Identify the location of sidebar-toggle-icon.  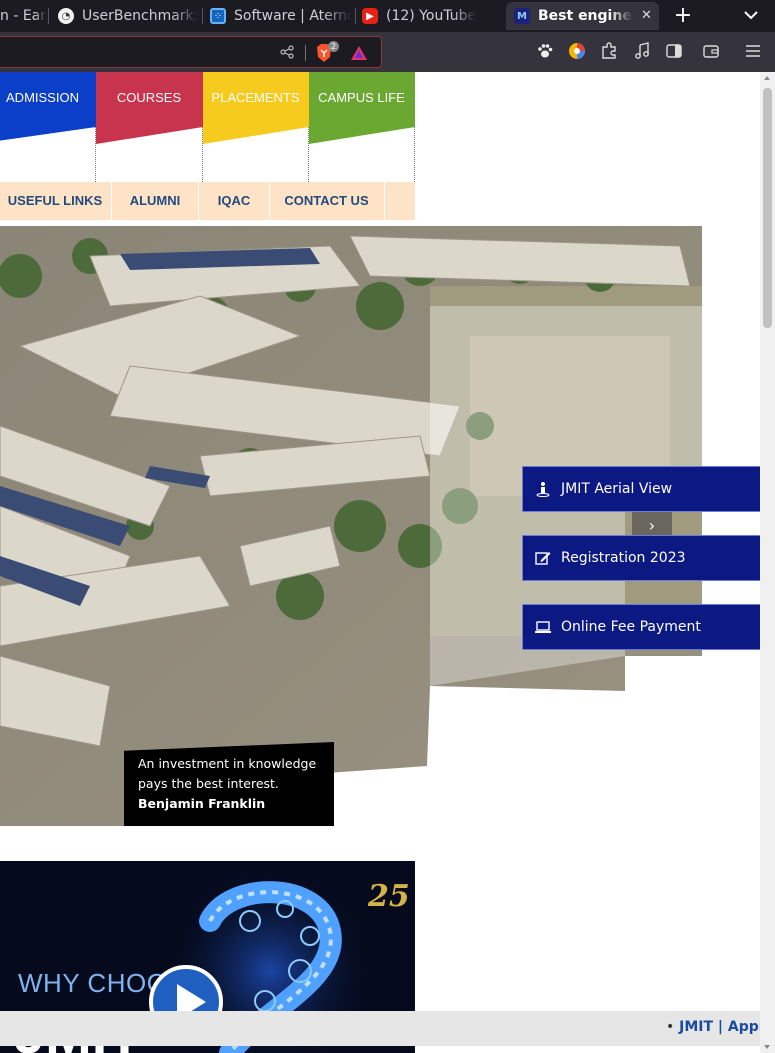
(674, 51).